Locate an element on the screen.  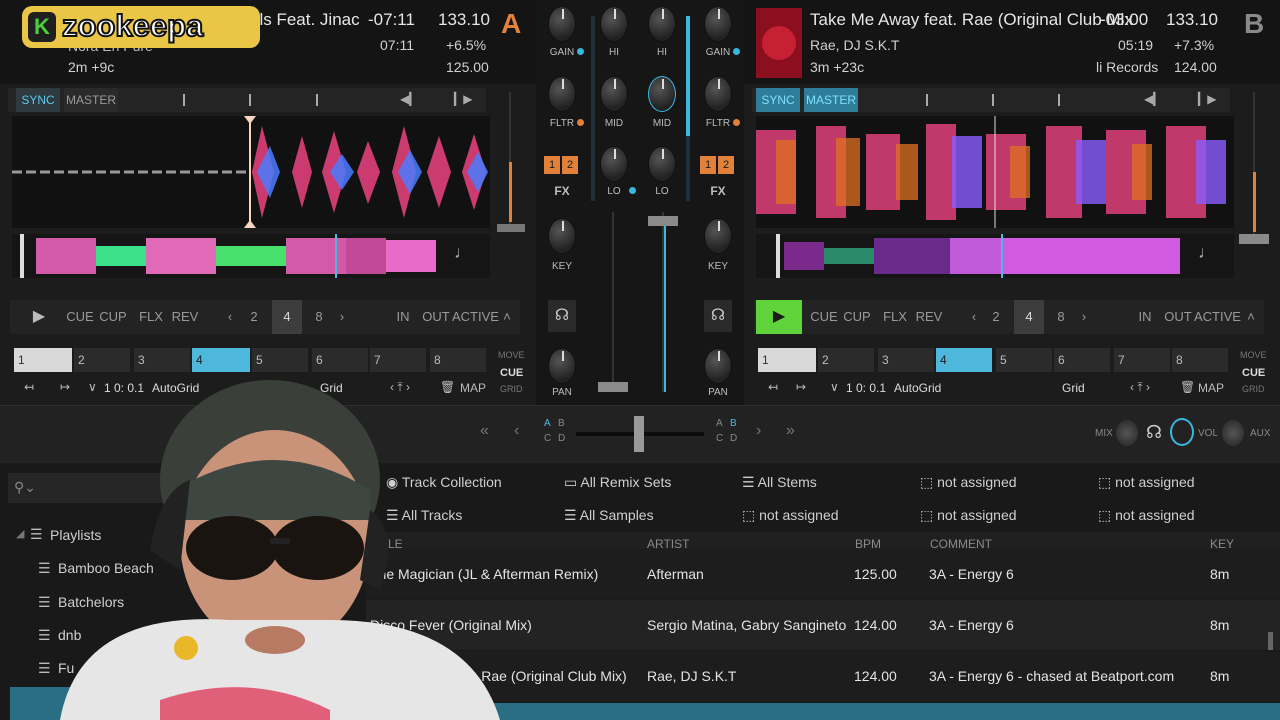
deck-b-rev-button: REV is located at coordinates (929, 317).